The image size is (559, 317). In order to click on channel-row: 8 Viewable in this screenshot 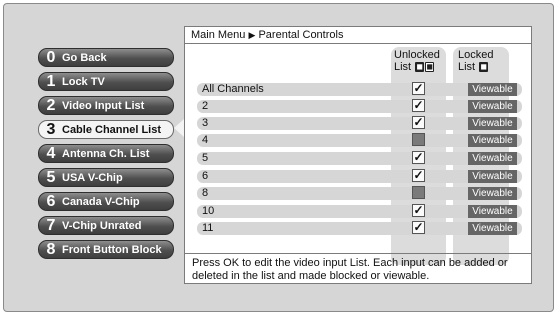, I will do `click(359, 193)`.